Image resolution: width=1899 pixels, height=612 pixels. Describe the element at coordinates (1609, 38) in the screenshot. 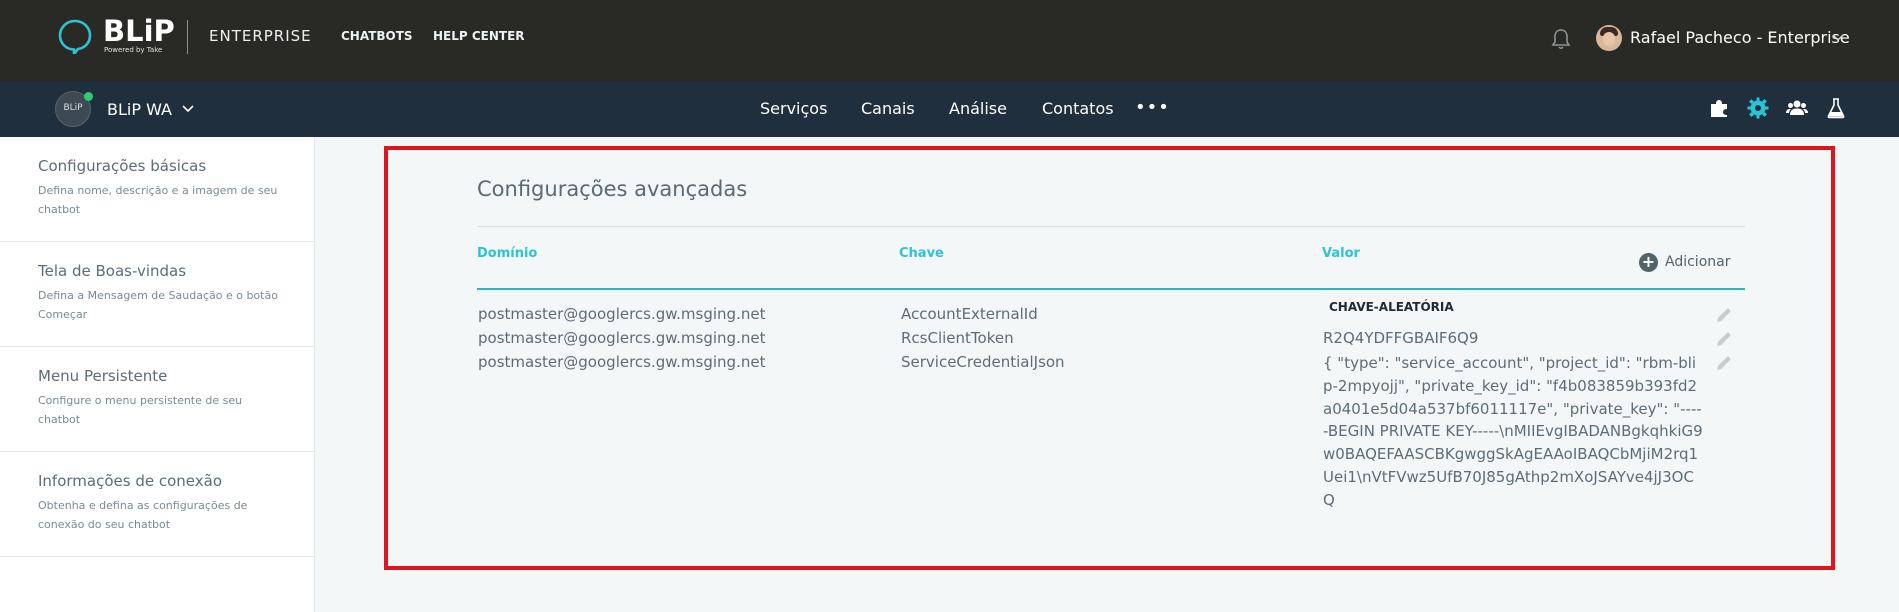

I see `user-avatar` at that location.